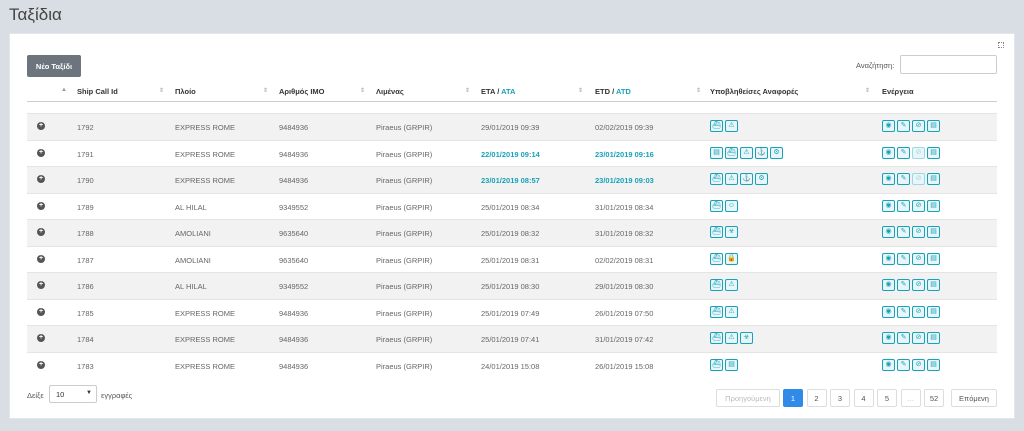 The height and width of the screenshot is (431, 1024). I want to click on new-trip-button: Νέο Ταξίδι, so click(54, 66).